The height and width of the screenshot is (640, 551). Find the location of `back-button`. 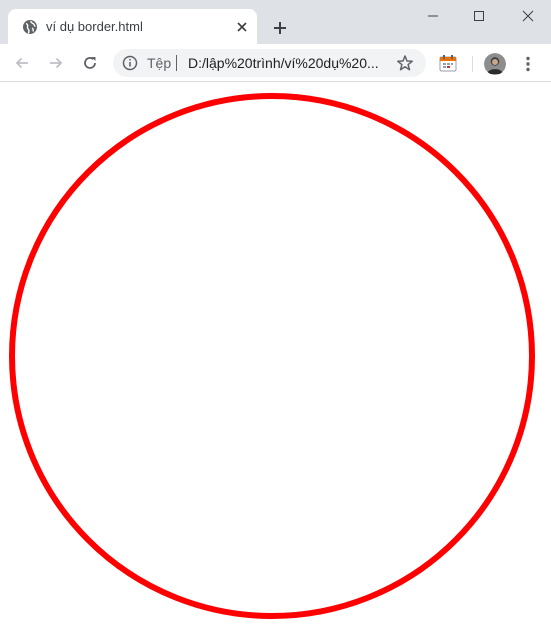

back-button is located at coordinates (22, 63).